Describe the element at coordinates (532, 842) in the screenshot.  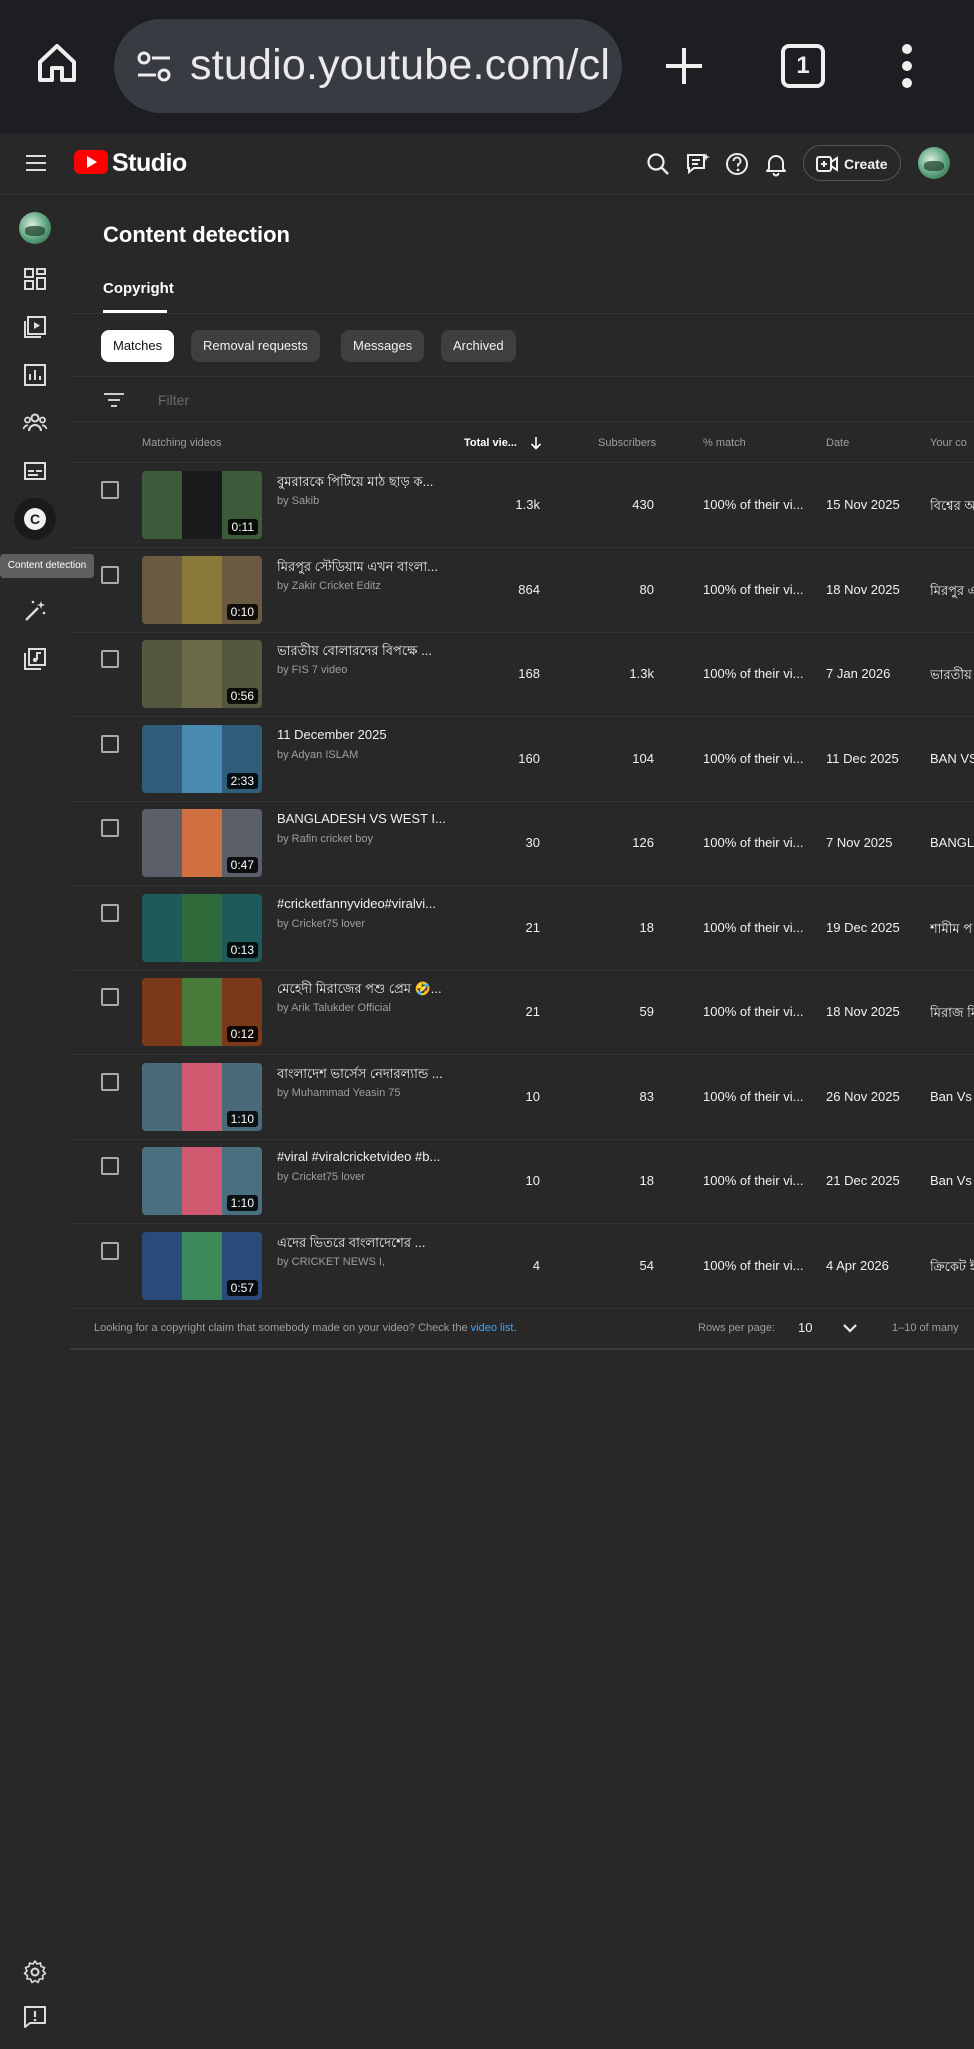
I see `total-views: 30` at that location.